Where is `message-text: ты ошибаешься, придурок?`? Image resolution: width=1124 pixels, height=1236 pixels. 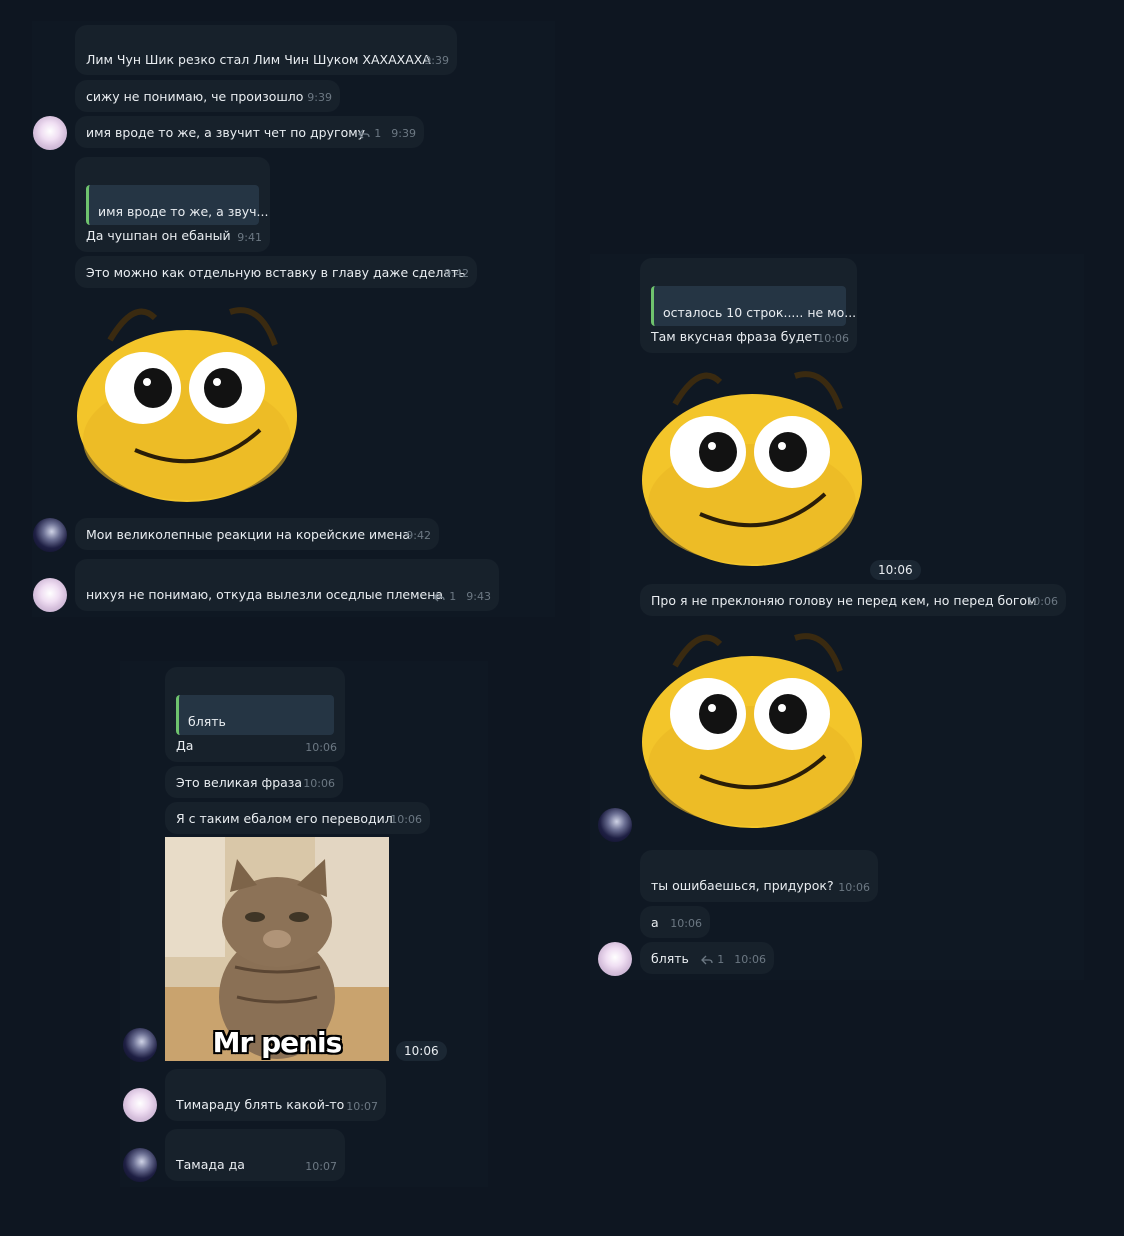
message-text: ты ошибаешься, придурок? is located at coordinates (742, 885).